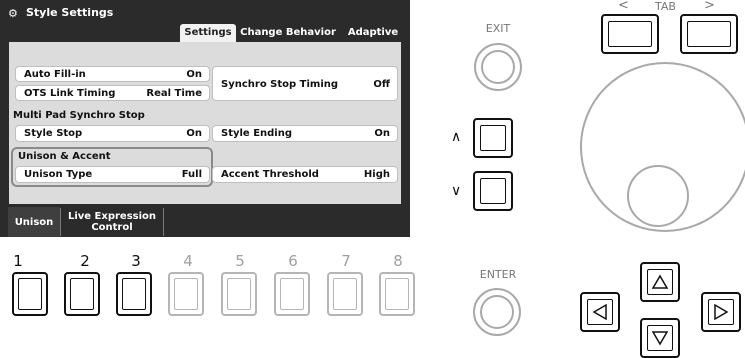  I want to click on triangle-right-icon, so click(721, 312).